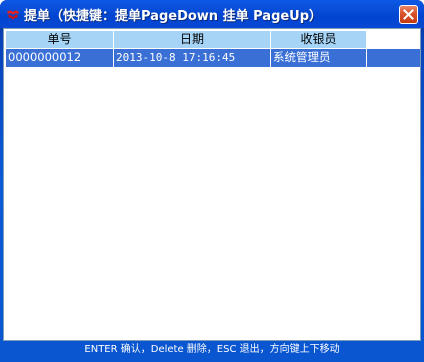  I want to click on grid-header-row: 单号 日期 收银员, so click(213, 40).